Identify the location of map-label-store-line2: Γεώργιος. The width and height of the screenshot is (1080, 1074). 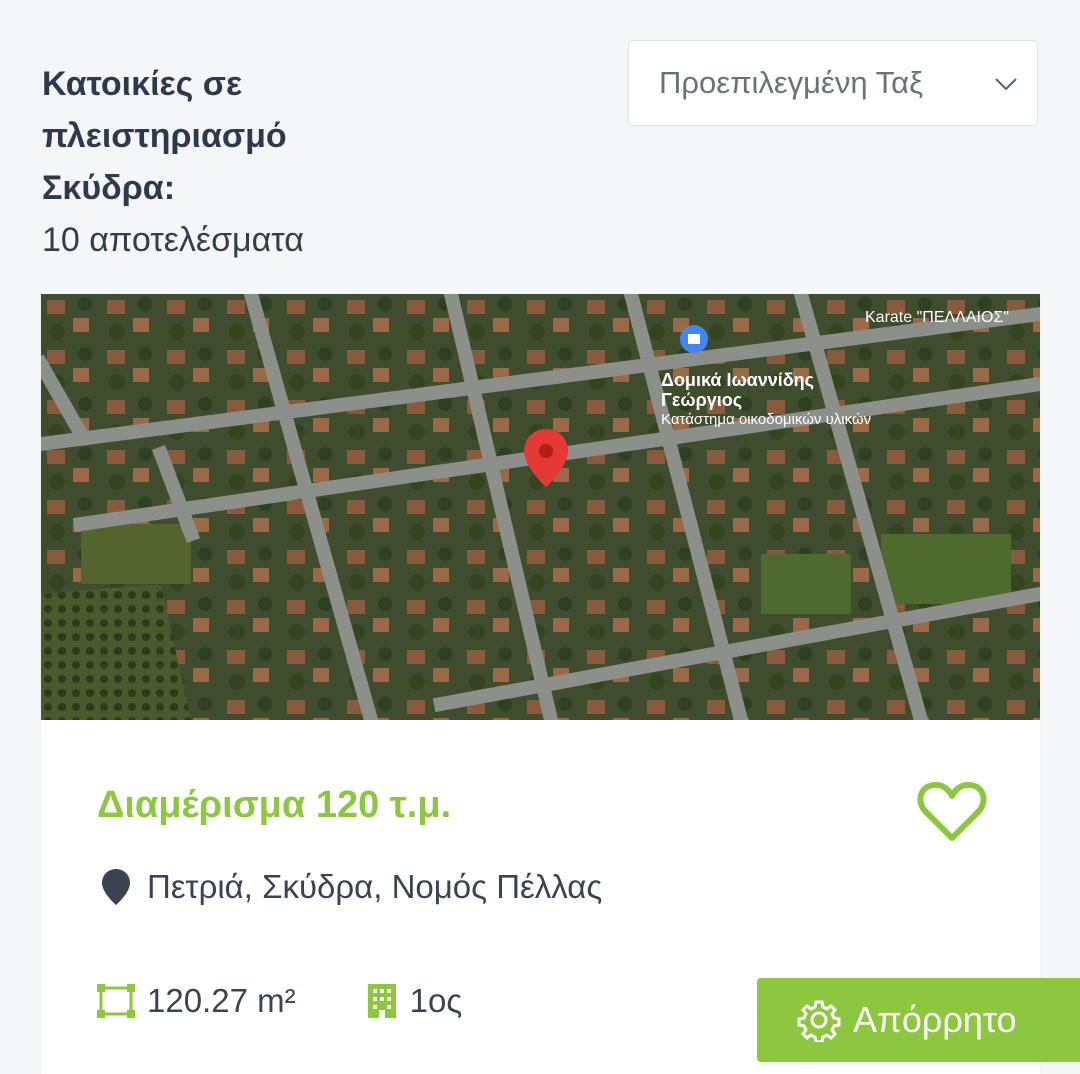
(701, 400).